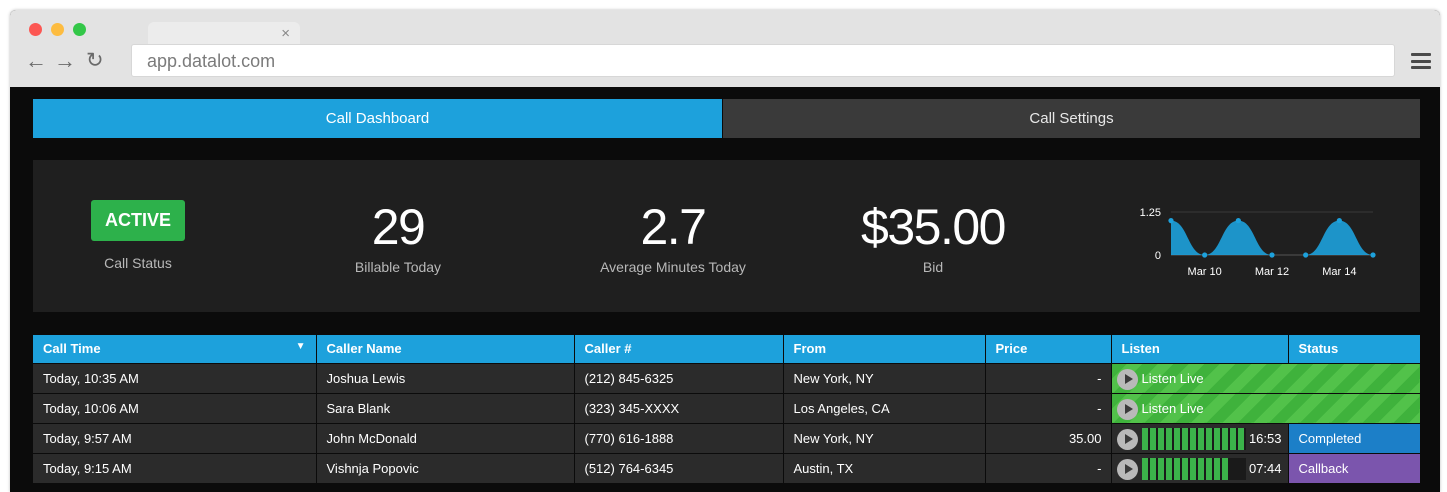 Image resolution: width=1447 pixels, height=492 pixels. I want to click on from-cell: Los Angeles, CA, so click(884, 407).